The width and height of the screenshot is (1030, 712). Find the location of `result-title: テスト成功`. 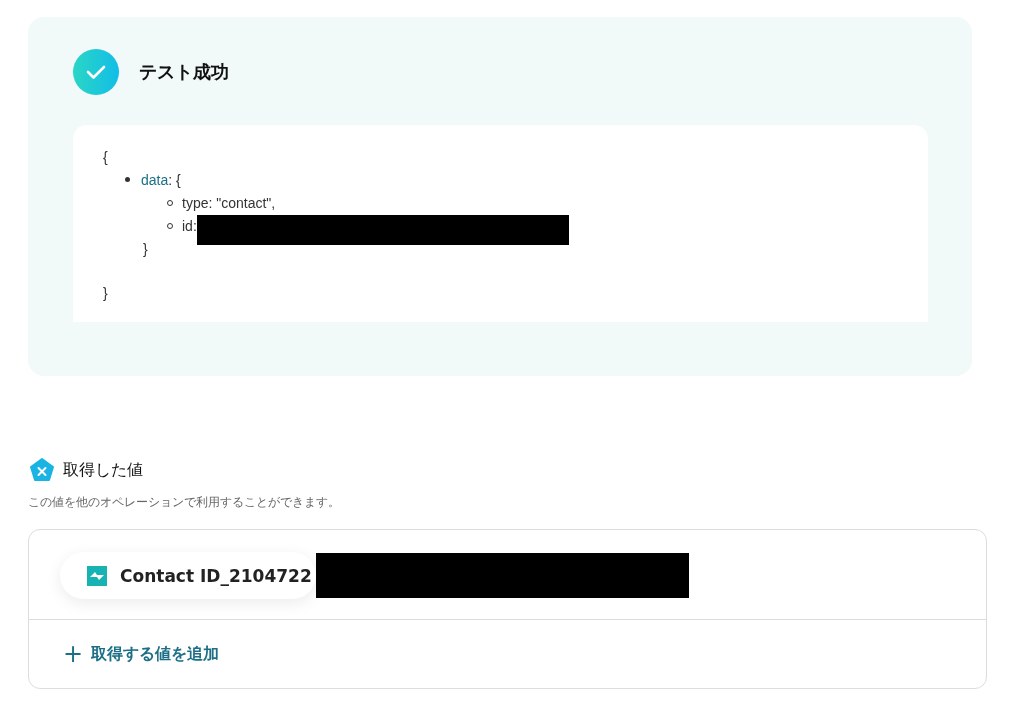

result-title: テスト成功 is located at coordinates (184, 72).